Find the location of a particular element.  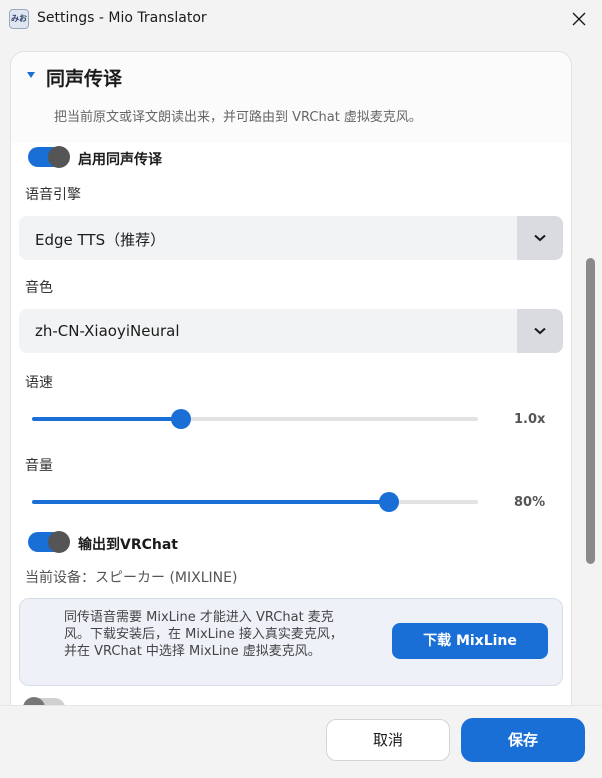

voice-dropdown-arrow is located at coordinates (540, 331).